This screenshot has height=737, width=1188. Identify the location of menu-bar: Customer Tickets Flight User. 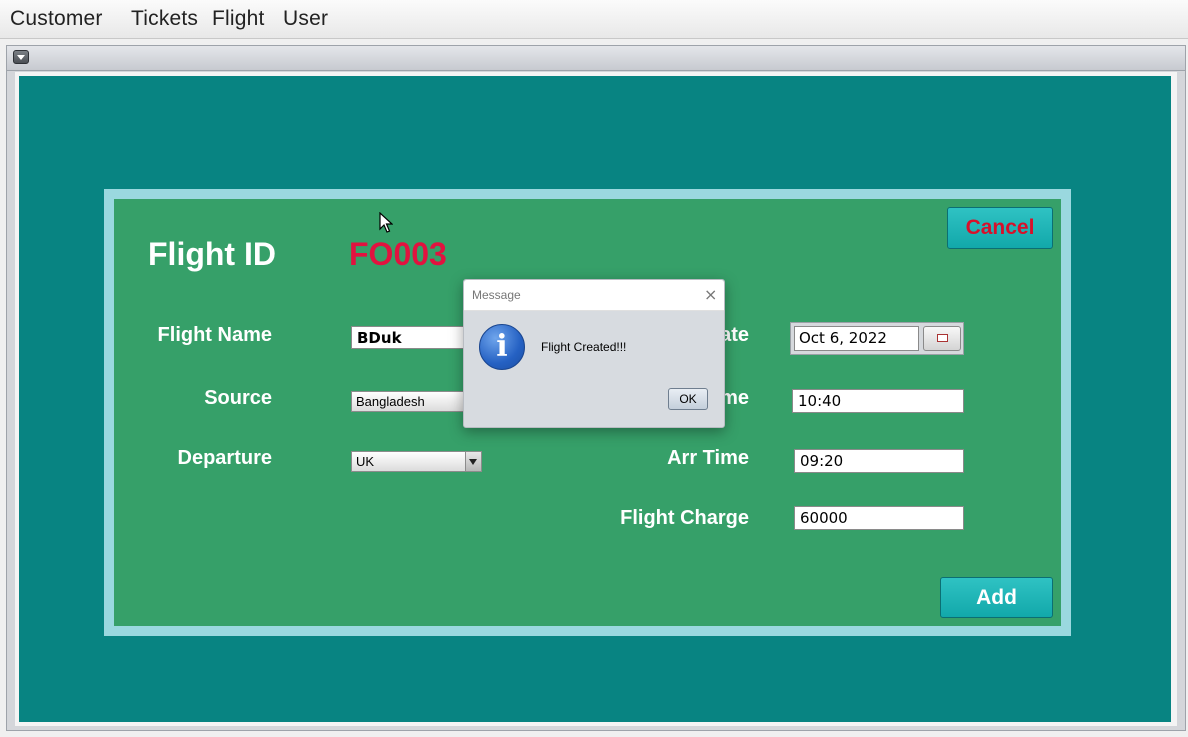
(594, 19).